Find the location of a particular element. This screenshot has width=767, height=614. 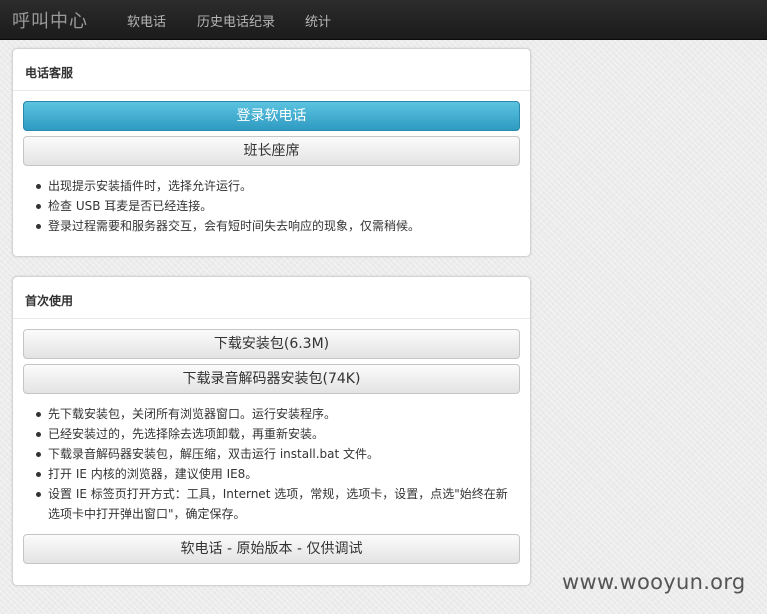

original-softphone-button: 软电话 - 原始版本 - 仅供调试 is located at coordinates (271, 549).